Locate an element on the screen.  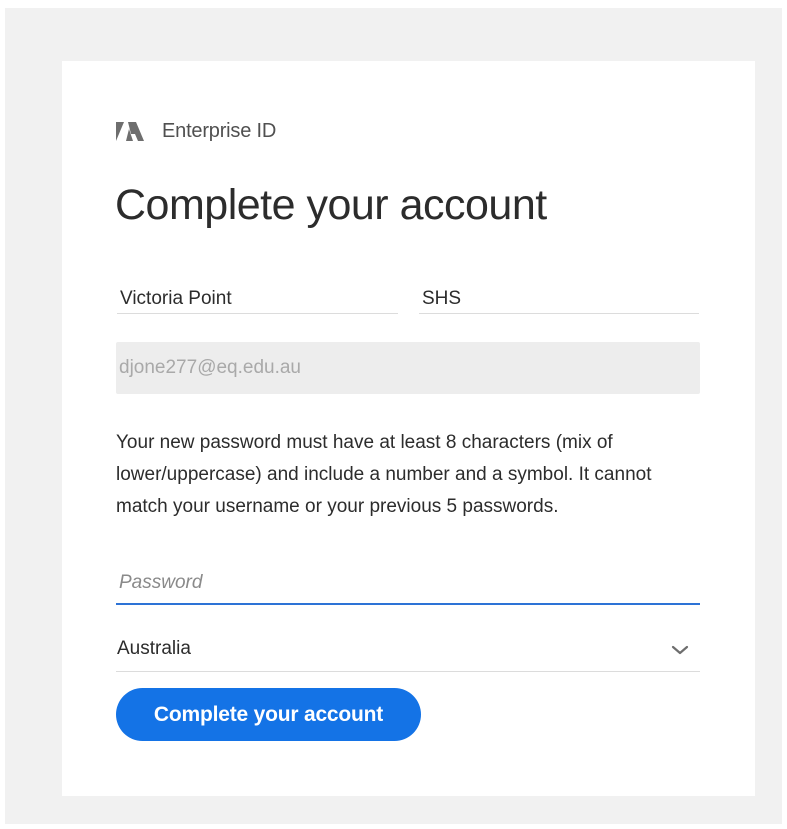
last-name-field-wrapper is located at coordinates (562, 299).